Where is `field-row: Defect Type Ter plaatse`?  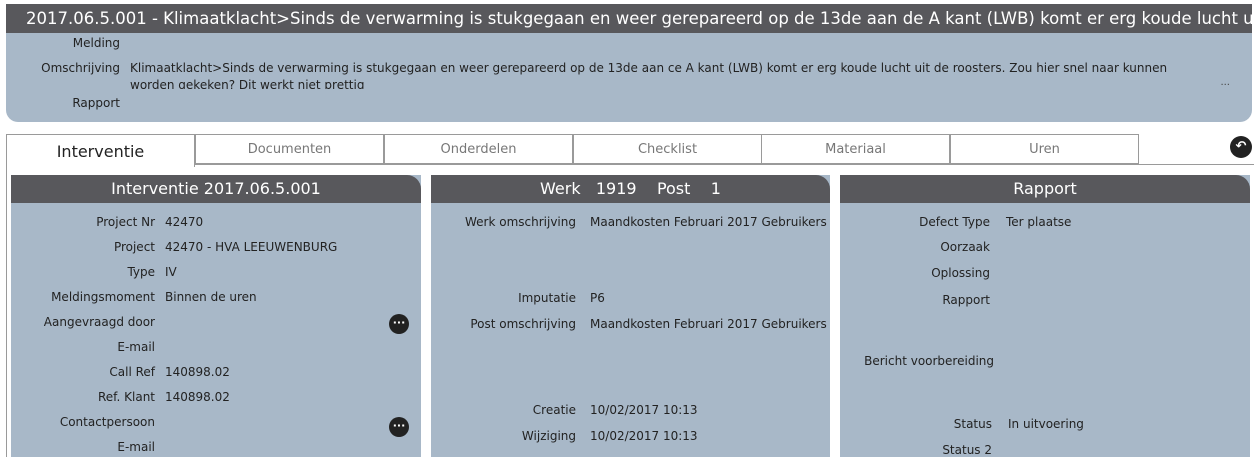
field-row: Defect Type Ter plaatse is located at coordinates (1045, 224).